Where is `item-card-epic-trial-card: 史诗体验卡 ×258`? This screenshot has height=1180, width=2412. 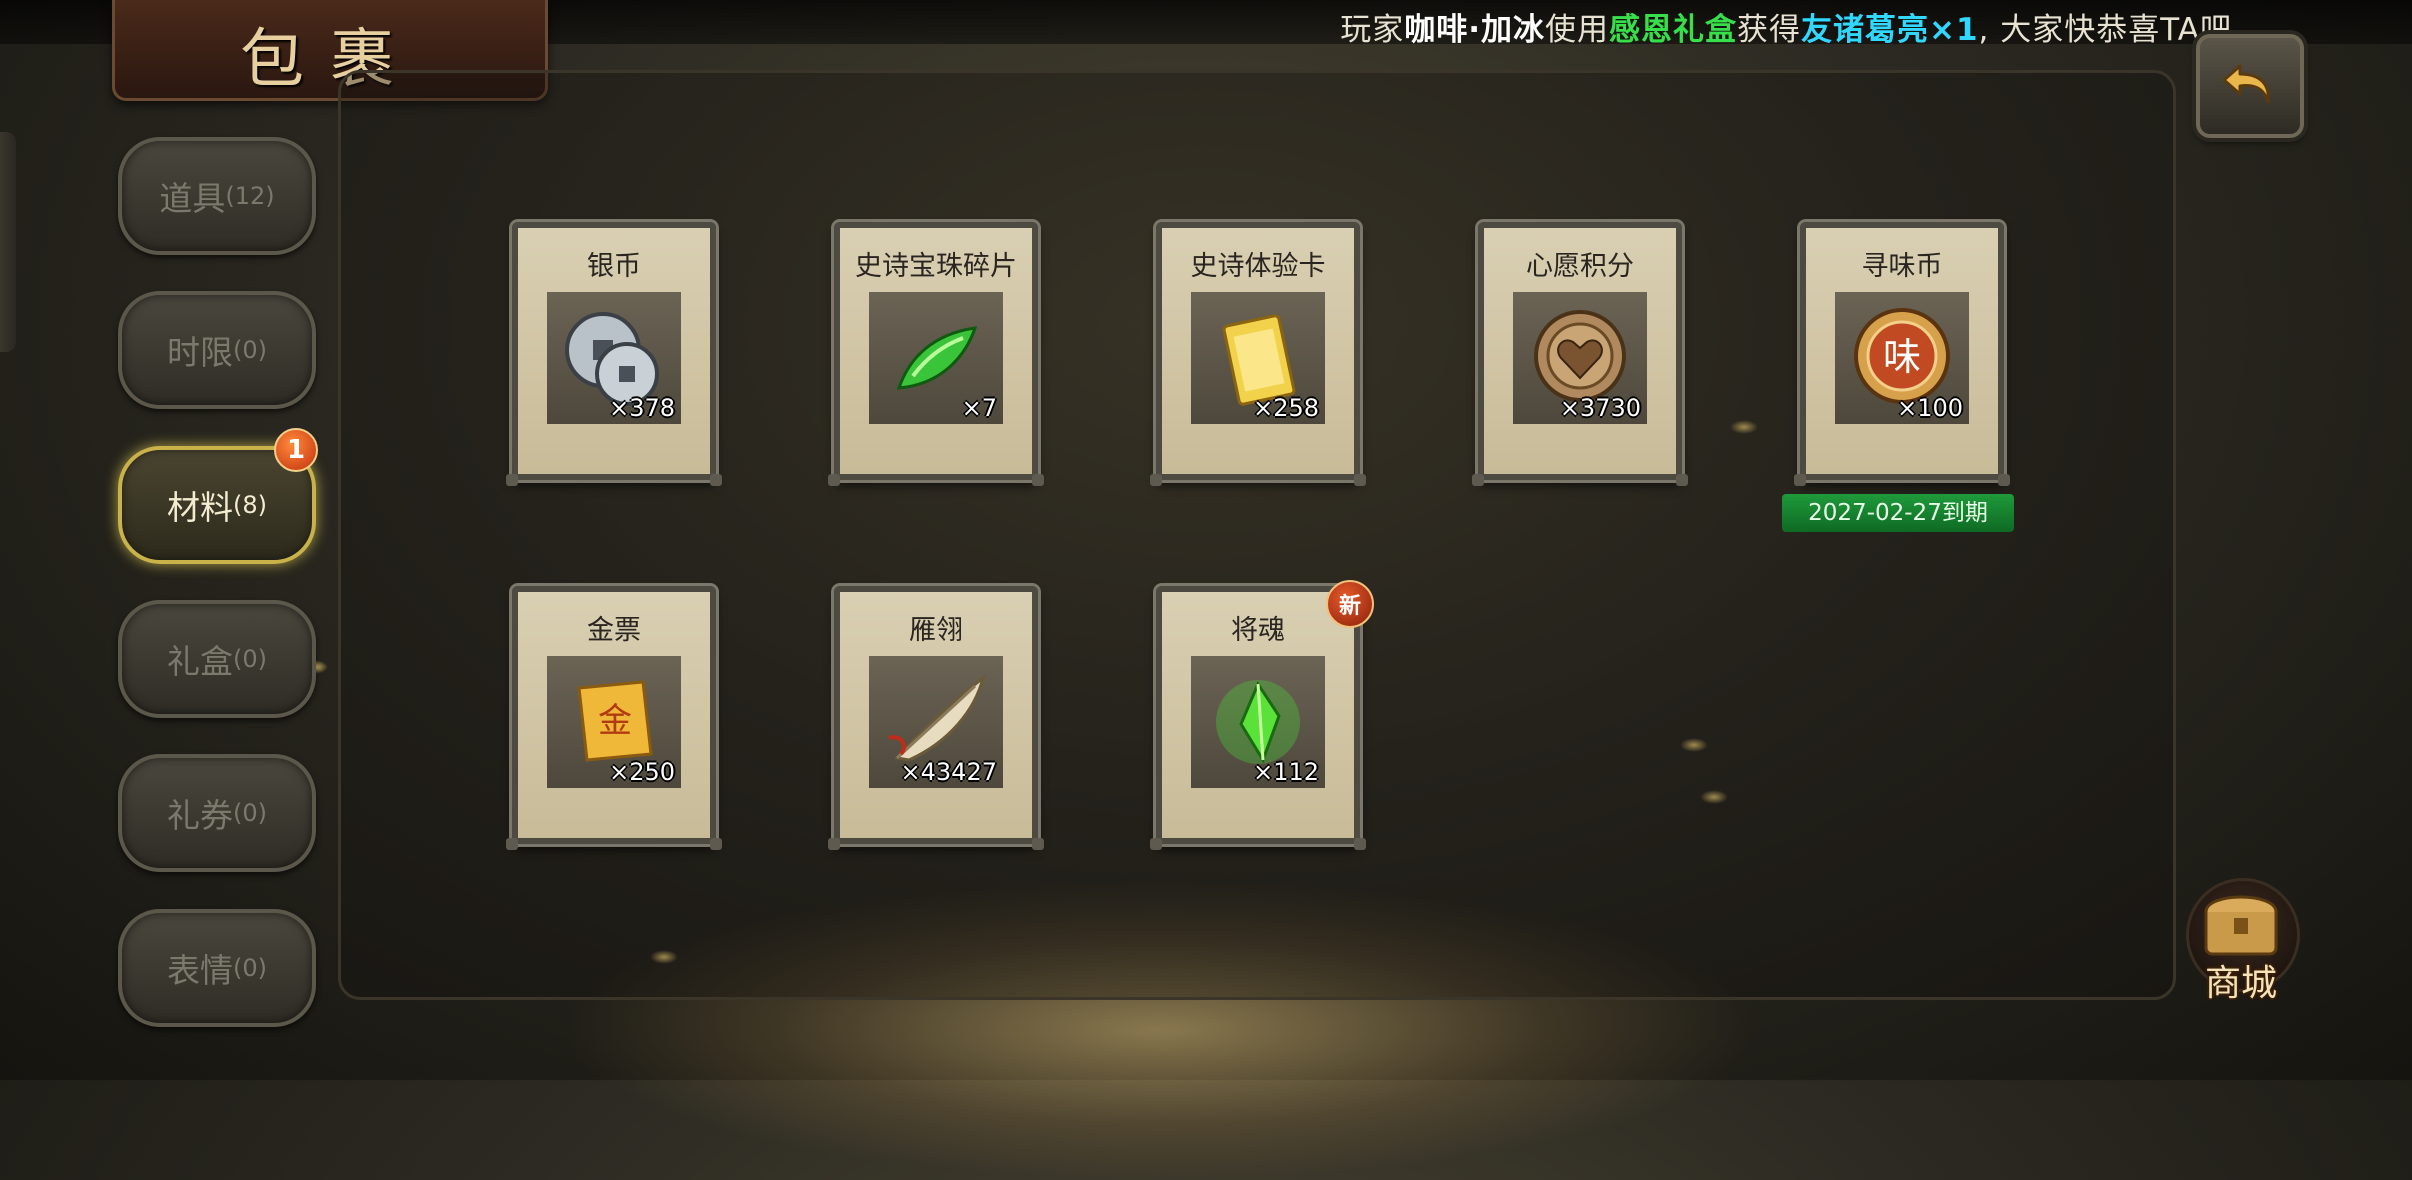
item-card-epic-trial-card: 史诗体验卡 ×258 is located at coordinates (1258, 354).